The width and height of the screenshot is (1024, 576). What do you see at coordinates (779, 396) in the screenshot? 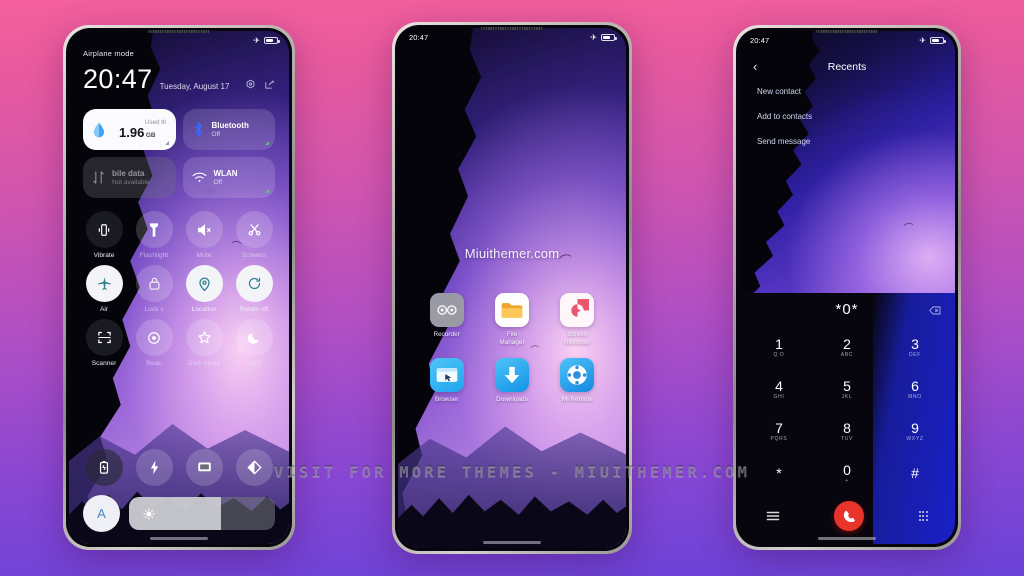
I see `key-letters: GHI` at bounding box center [779, 396].